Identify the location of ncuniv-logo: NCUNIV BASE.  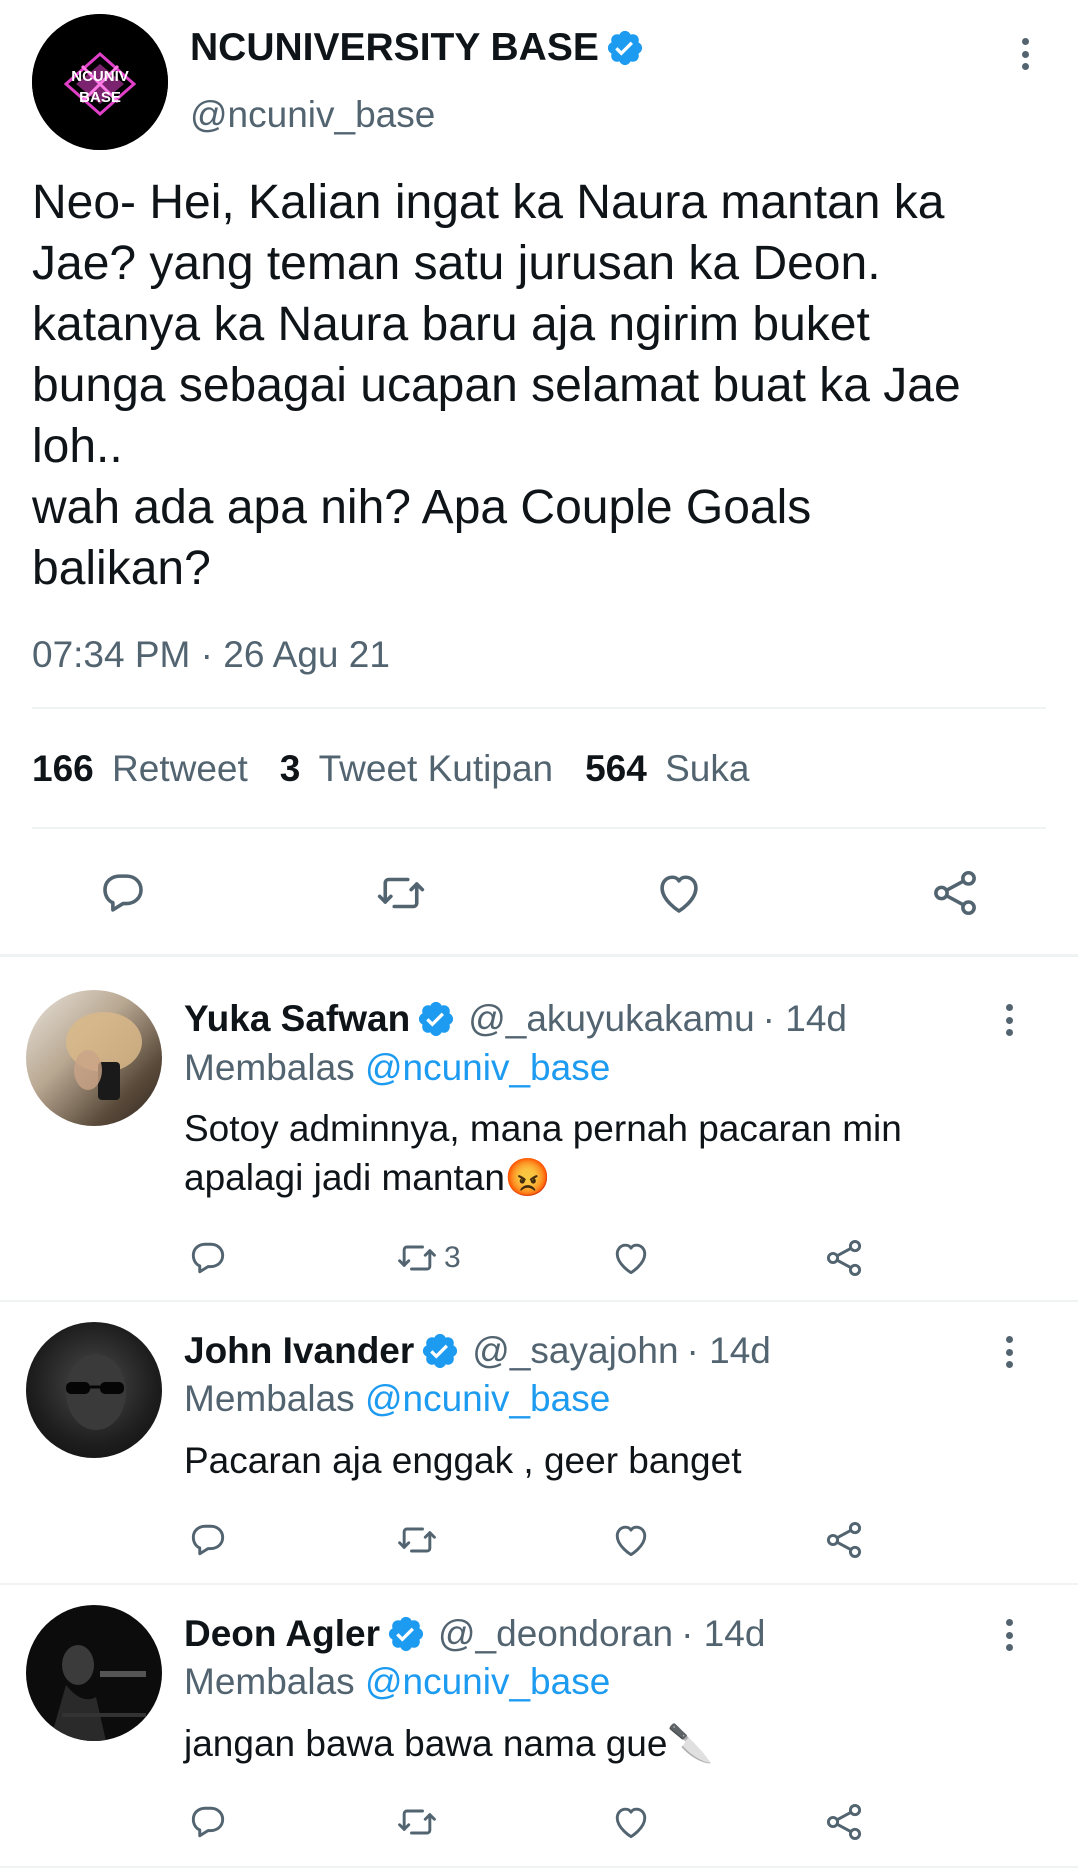
(100, 82).